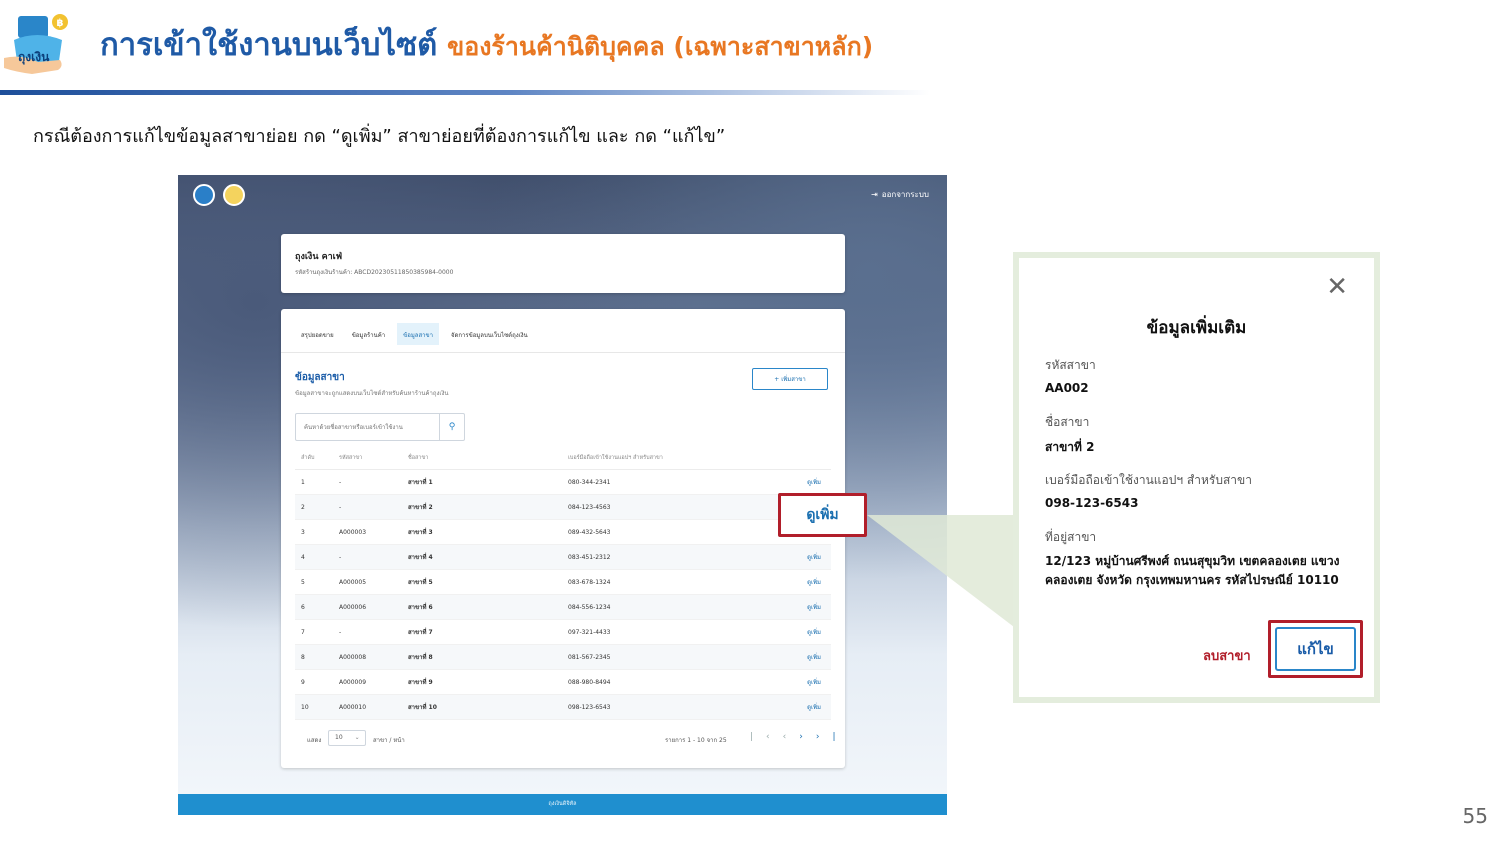 The height and width of the screenshot is (844, 1500). I want to click on branch-code-value: AA002, so click(1067, 388).